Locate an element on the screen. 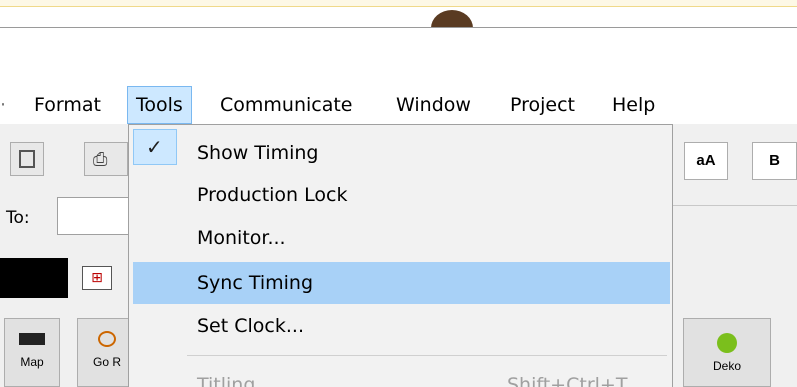 The height and width of the screenshot is (387, 797). font-case-button: aA is located at coordinates (706, 161).